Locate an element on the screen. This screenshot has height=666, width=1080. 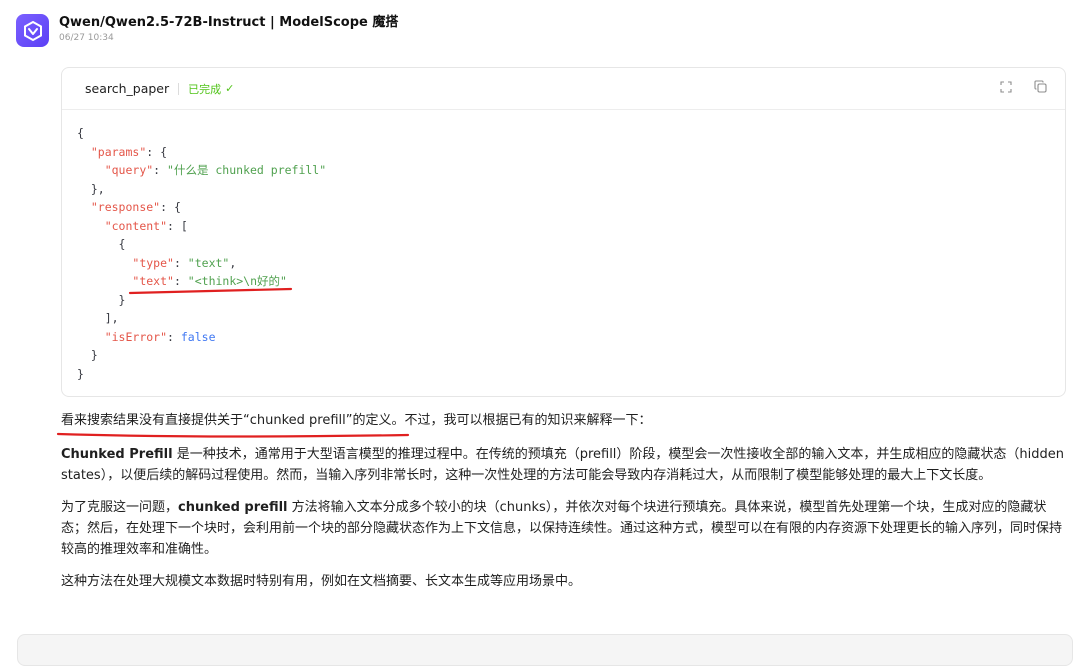
status-label: 已完成 is located at coordinates (205, 89).